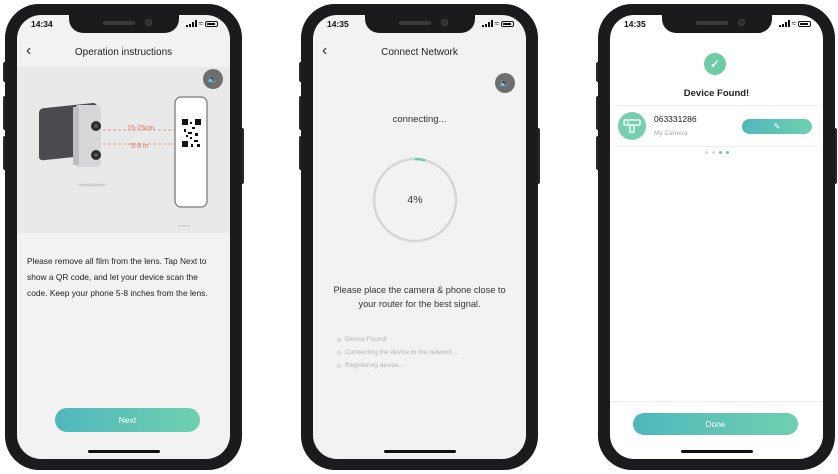  I want to click on page-title: Connect Network, so click(419, 52).